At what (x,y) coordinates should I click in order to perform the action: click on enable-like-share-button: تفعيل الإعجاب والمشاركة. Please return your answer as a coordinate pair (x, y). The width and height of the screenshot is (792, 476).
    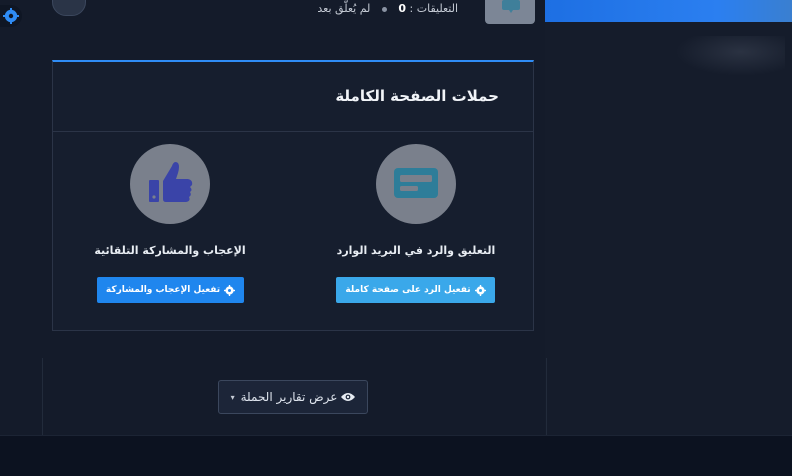
    Looking at the image, I should click on (170, 290).